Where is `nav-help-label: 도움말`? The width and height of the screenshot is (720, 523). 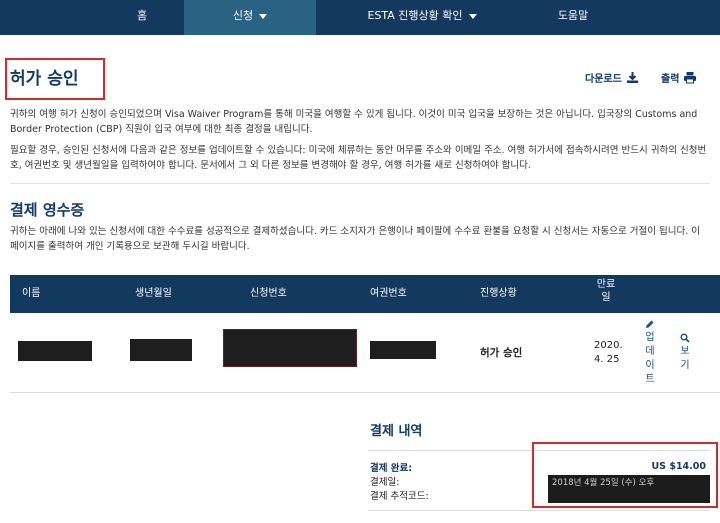
nav-help-label: 도움말 is located at coordinates (573, 15).